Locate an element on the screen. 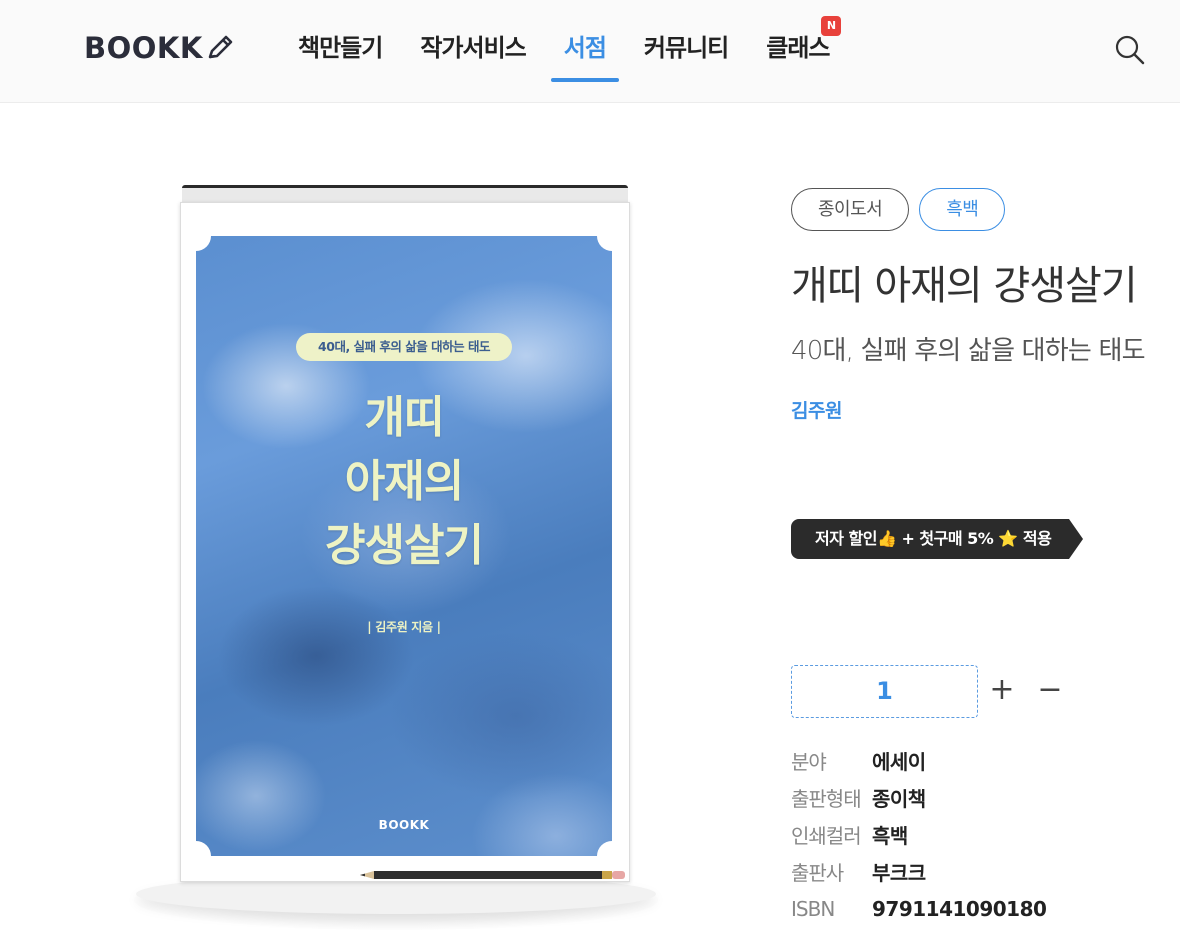 The height and width of the screenshot is (938, 1180). quantity-plus-button: + is located at coordinates (1002, 691).